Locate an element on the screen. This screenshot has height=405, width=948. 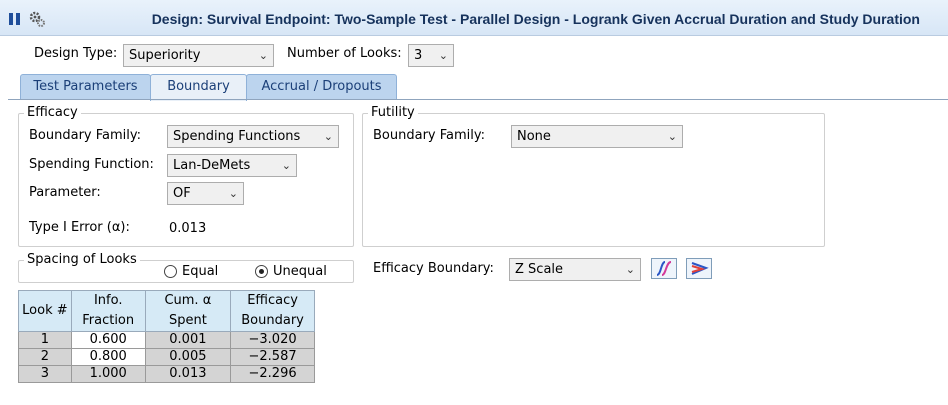
gears-icon is located at coordinates (37, 19).